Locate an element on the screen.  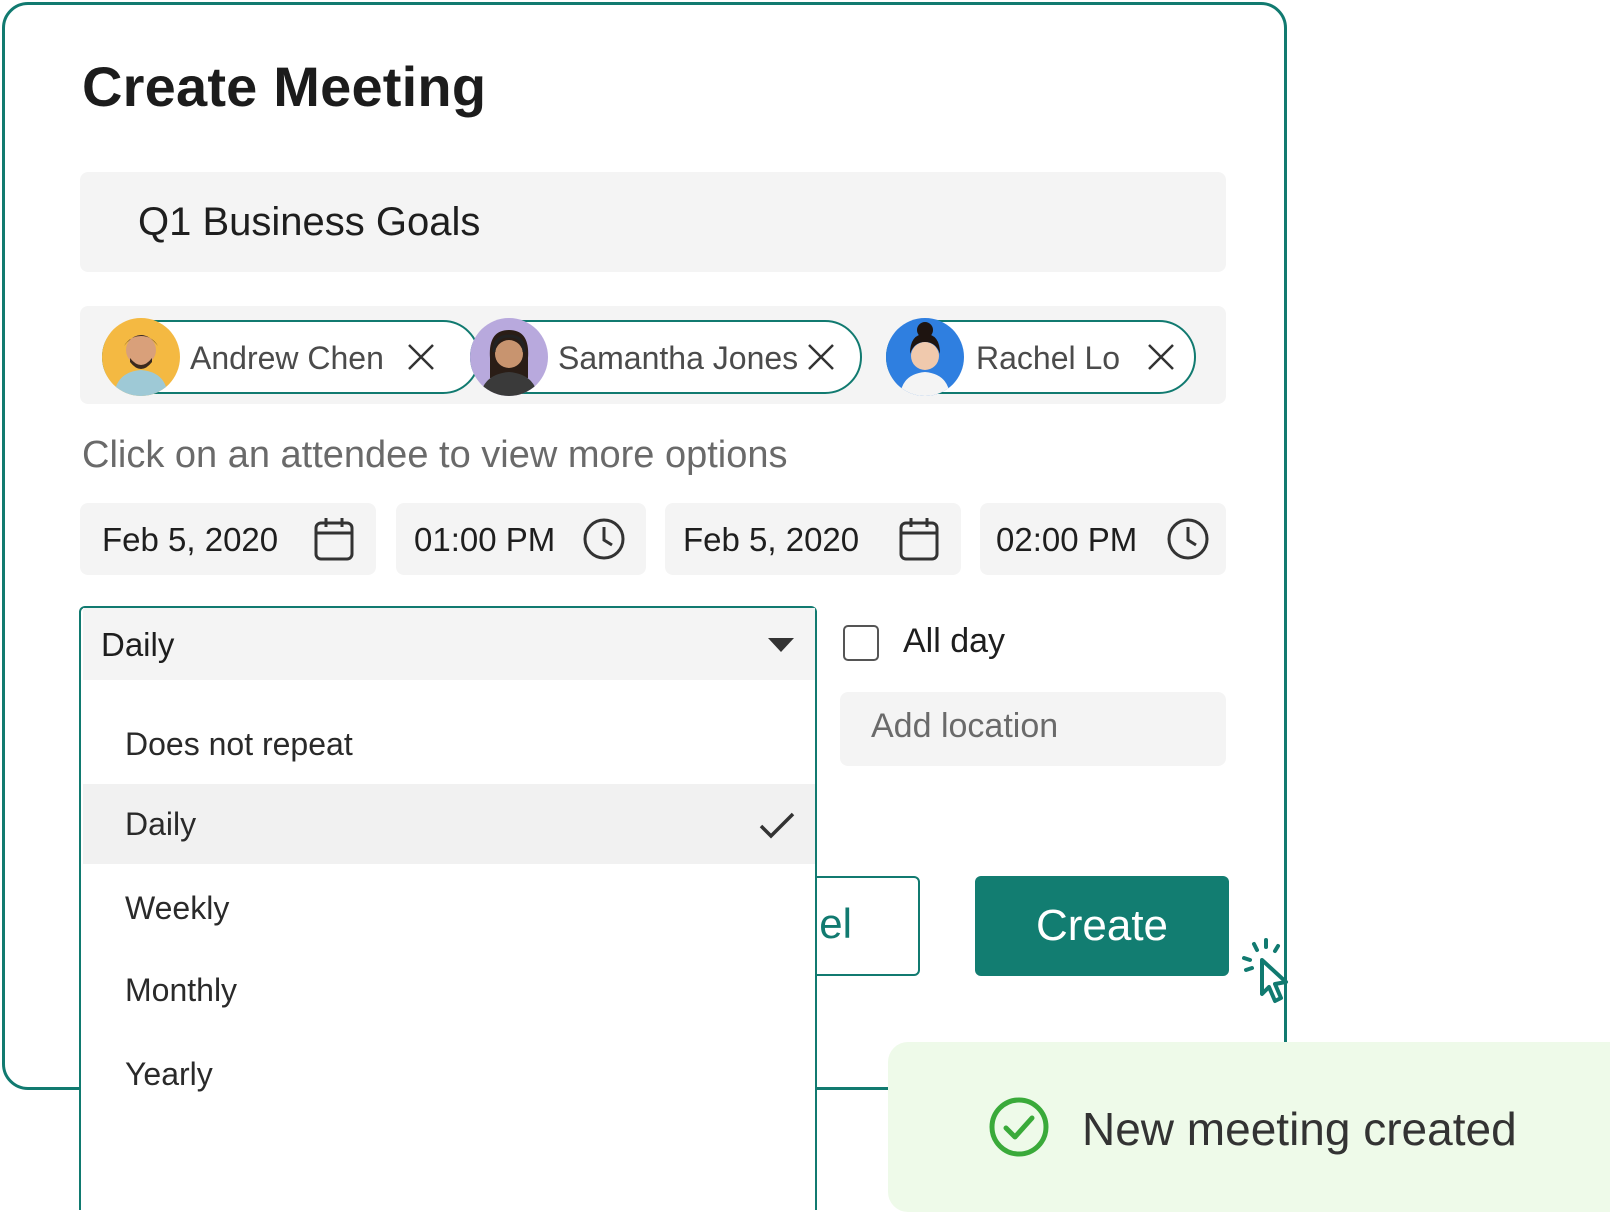
repeat-option-does-not-repeat: Does not repeat is located at coordinates (449, 744).